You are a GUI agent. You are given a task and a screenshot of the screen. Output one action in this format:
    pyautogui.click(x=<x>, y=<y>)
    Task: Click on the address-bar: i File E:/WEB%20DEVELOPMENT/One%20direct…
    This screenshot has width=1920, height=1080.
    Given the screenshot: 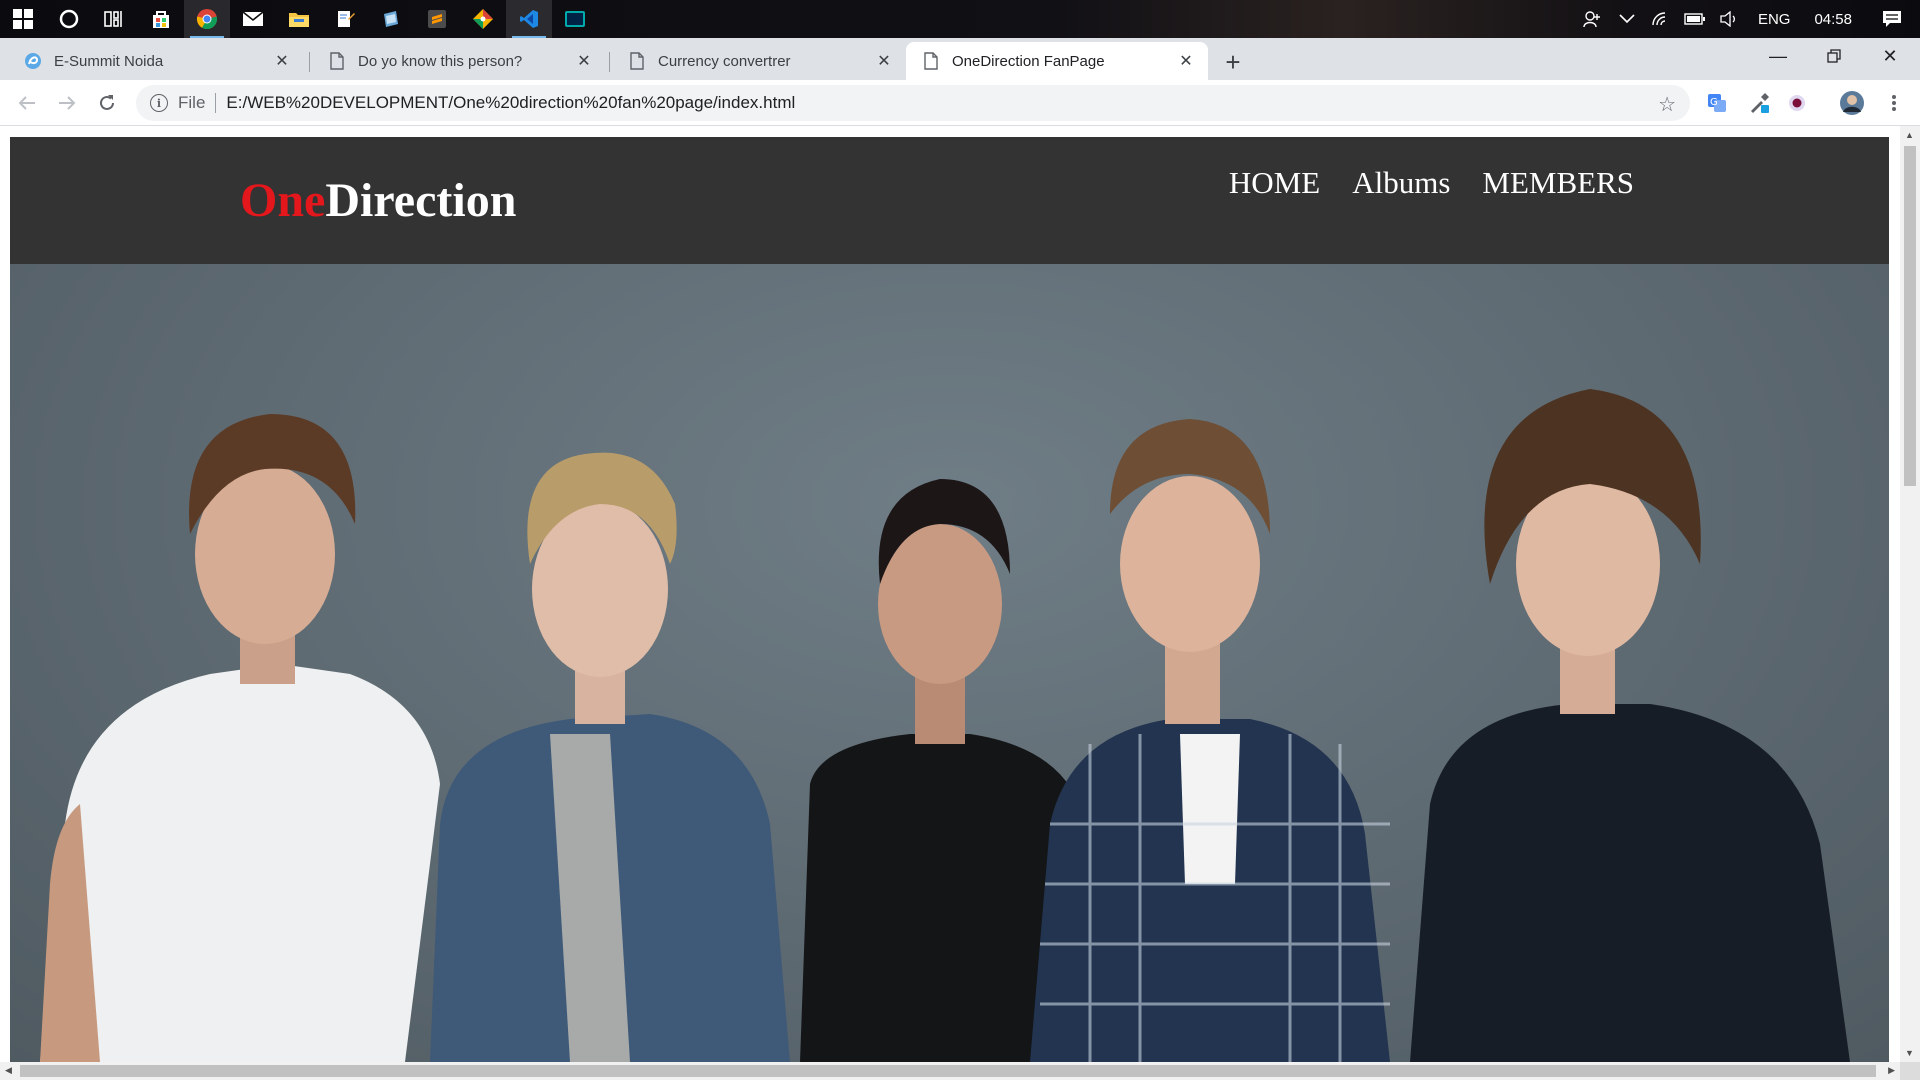 What is the action you would take?
    pyautogui.click(x=913, y=103)
    